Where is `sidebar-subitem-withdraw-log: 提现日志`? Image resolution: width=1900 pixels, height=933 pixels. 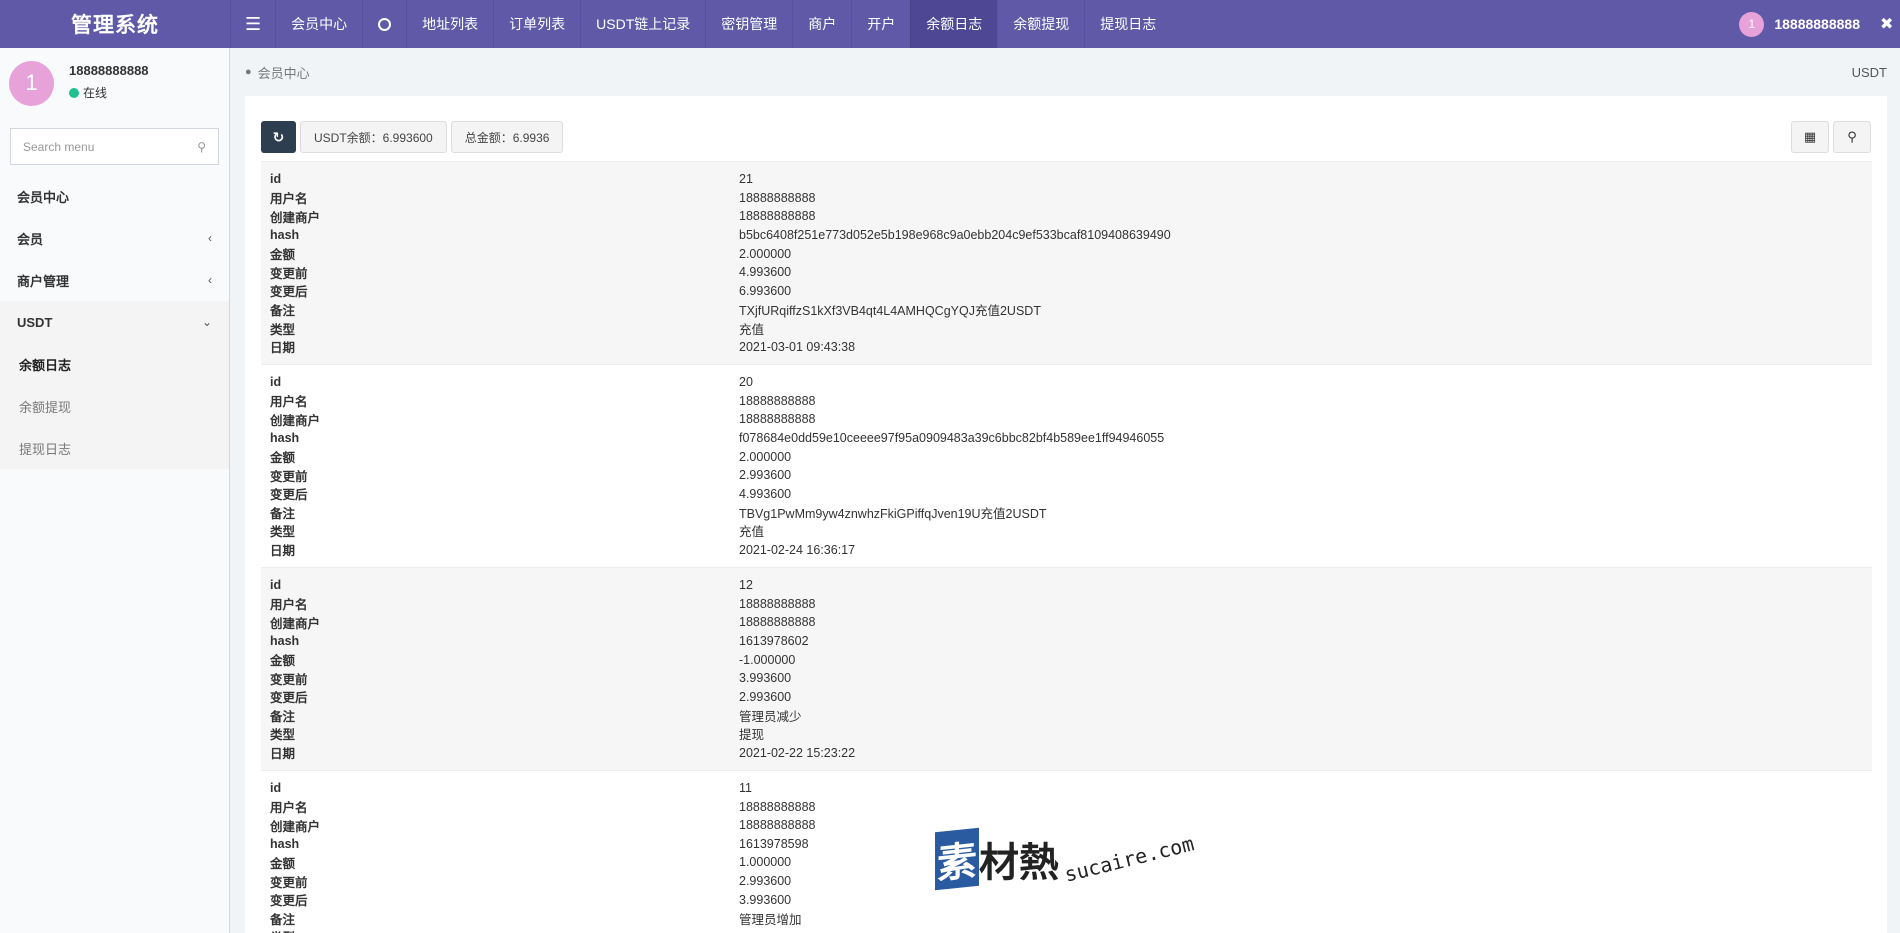 sidebar-subitem-withdraw-log: 提现日志 is located at coordinates (114, 448).